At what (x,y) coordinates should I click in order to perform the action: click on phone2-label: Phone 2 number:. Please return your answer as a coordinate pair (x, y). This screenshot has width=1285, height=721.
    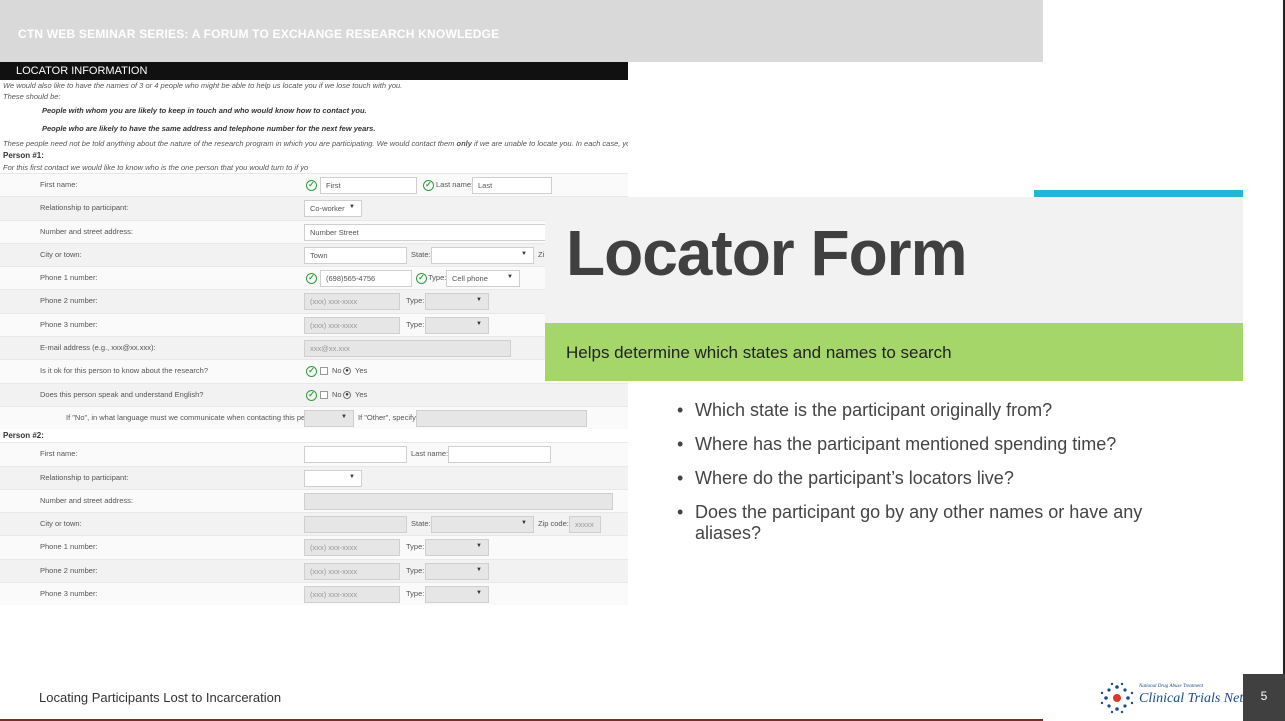
    Looking at the image, I should click on (69, 301).